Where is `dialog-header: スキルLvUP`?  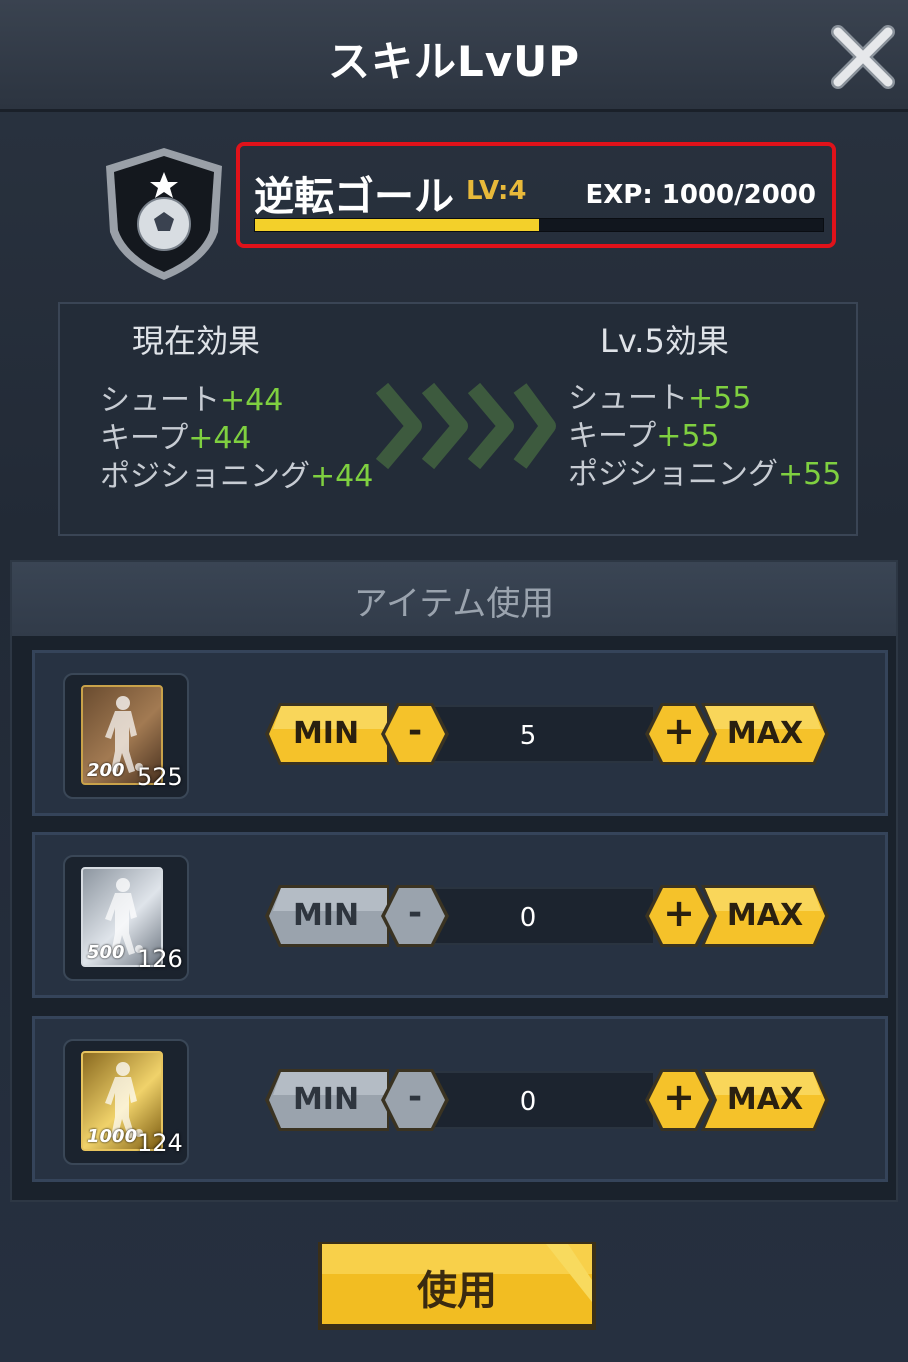
dialog-header: スキルLvUP is located at coordinates (454, 56).